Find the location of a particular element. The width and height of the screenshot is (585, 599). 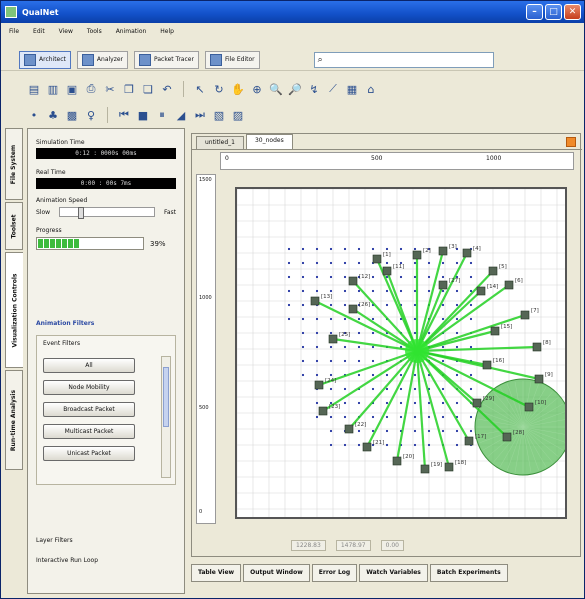

select-pointer-icon: ↖ is located at coordinates (200, 89).